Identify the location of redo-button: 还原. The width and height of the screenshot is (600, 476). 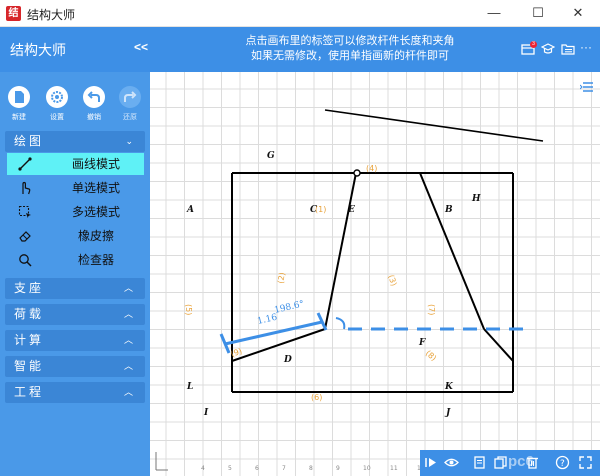
(130, 104).